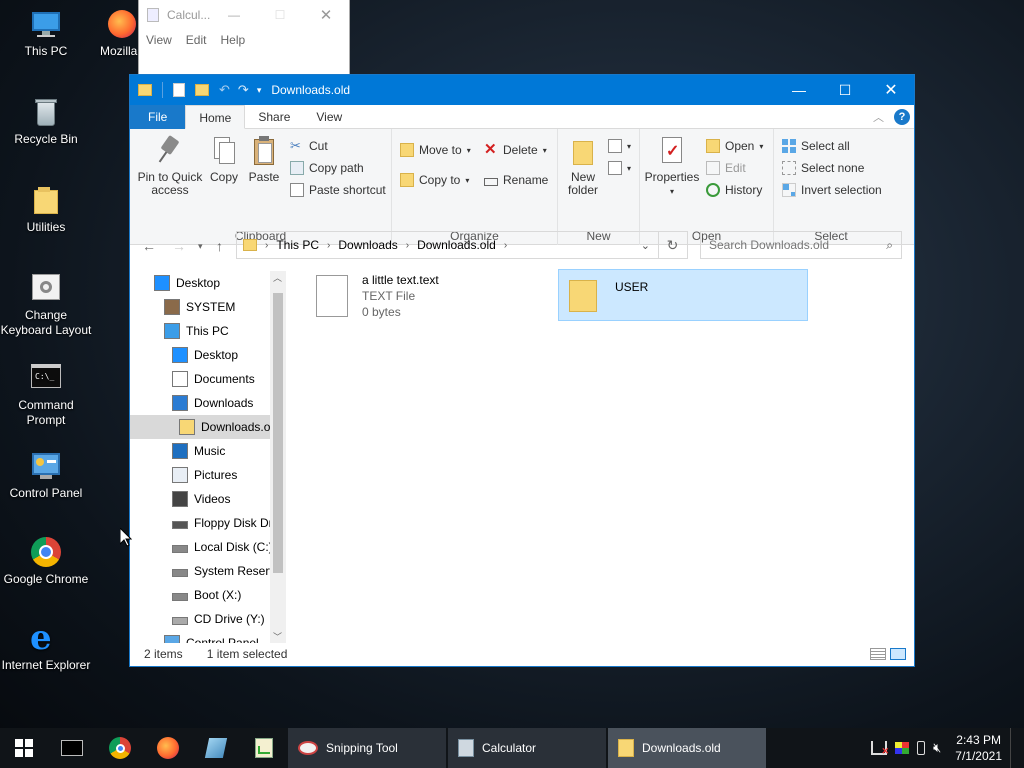 The image size is (1024, 768). Describe the element at coordinates (527, 748) in the screenshot. I see `taskbar-calculator: Calculator` at that location.